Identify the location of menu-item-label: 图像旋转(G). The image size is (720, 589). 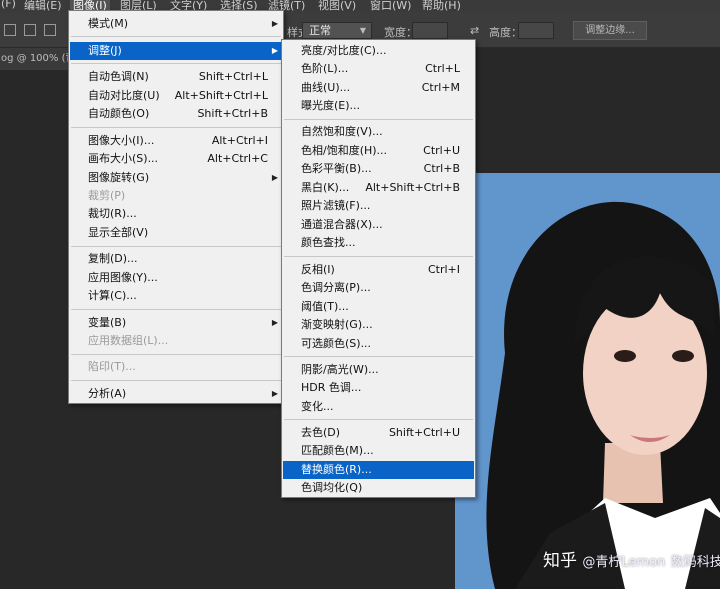
(119, 177).